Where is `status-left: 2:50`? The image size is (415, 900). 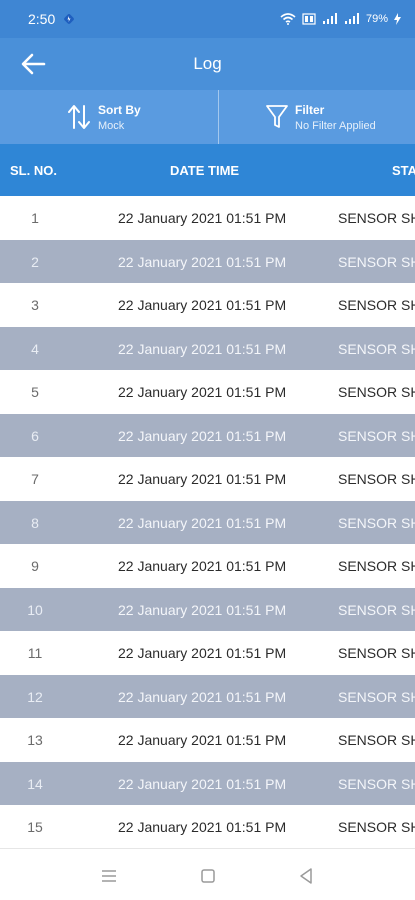 status-left: 2:50 is located at coordinates (51, 19).